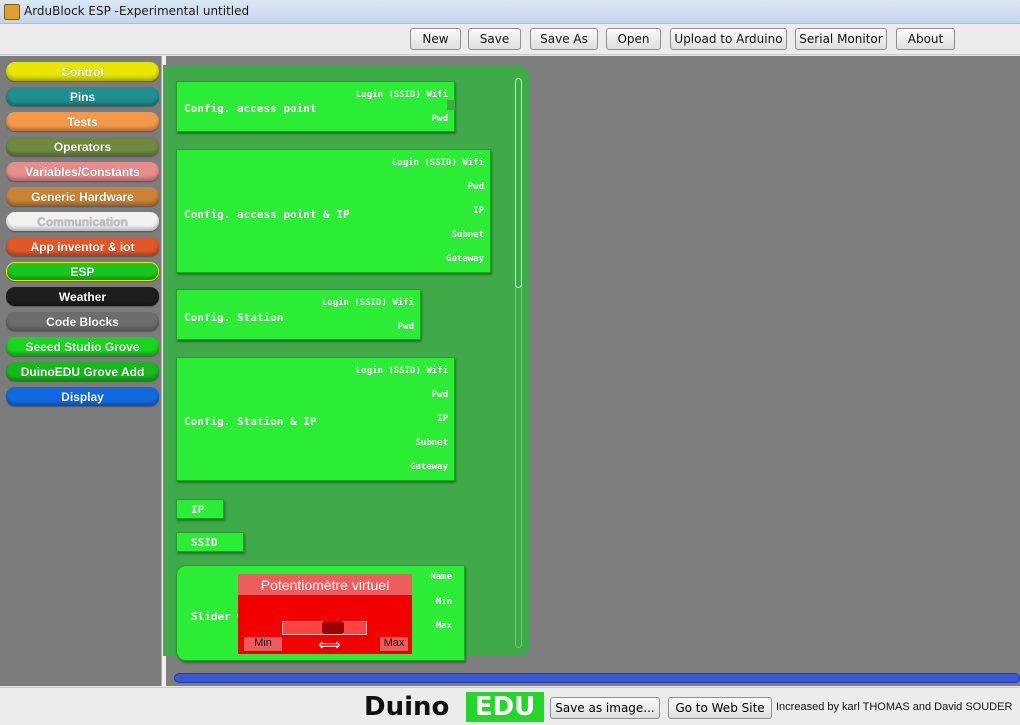 This screenshot has width=1020, height=725. I want to click on category-seeed-studio-grove: Seeed Studio Grove, so click(82, 346).